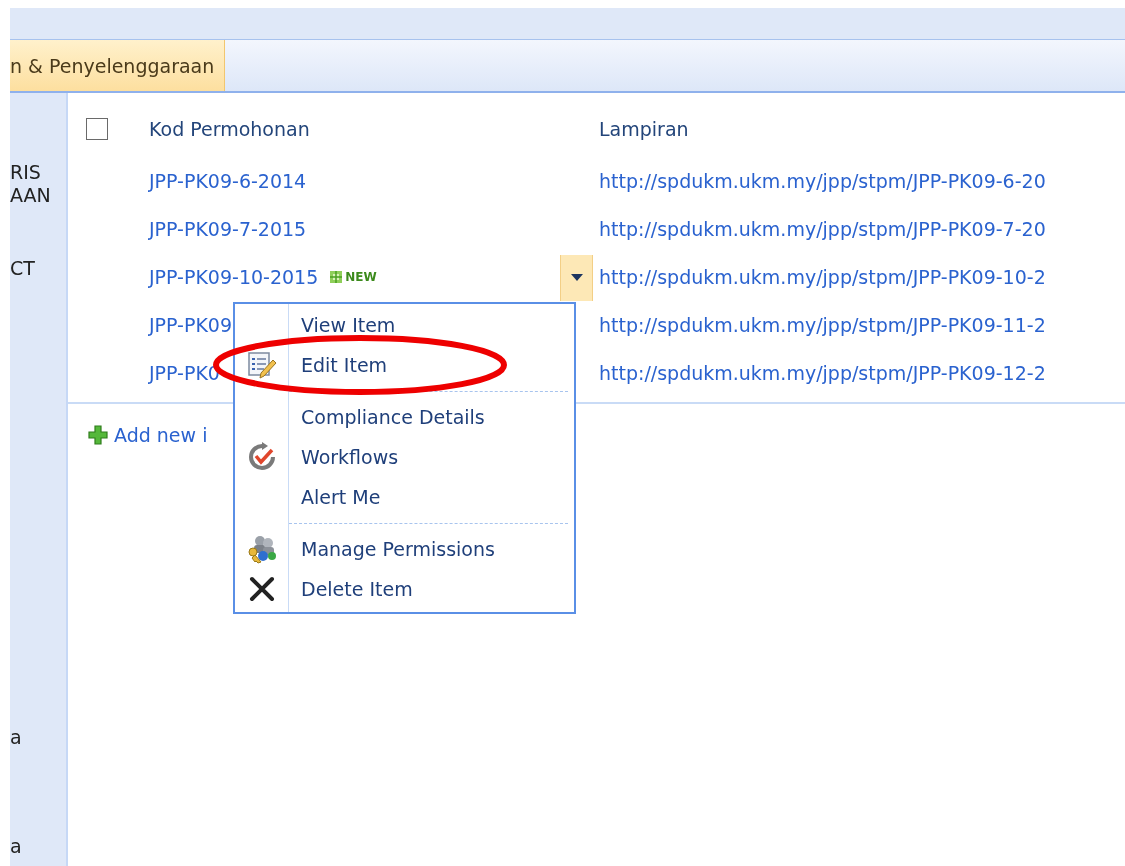 The height and width of the screenshot is (866, 1125). Describe the element at coordinates (98, 435) in the screenshot. I see `plus-icon` at that location.